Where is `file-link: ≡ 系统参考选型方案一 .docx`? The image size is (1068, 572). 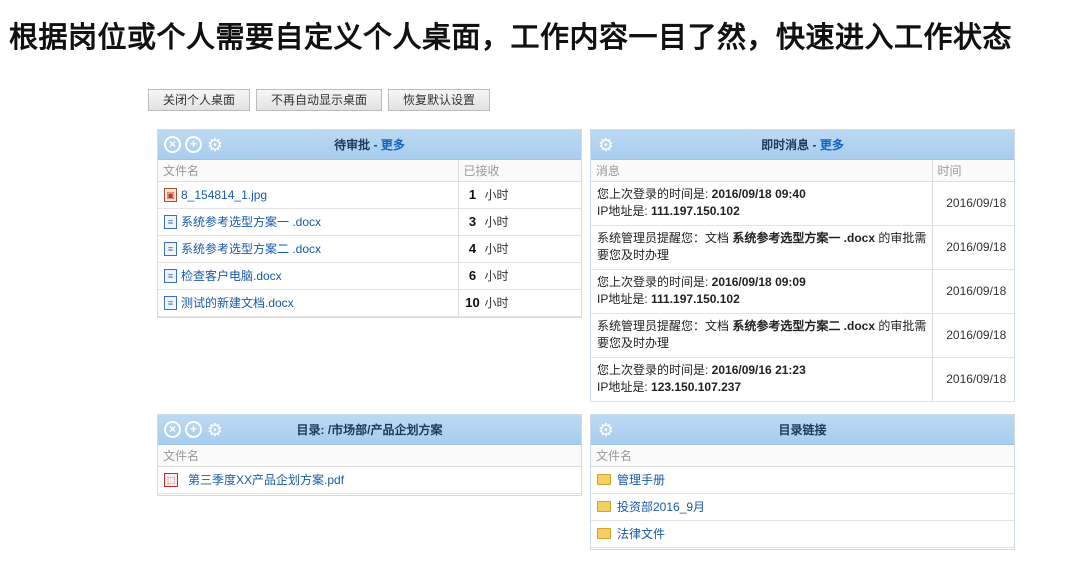 file-link: ≡ 系统参考选型方案一 .docx is located at coordinates (242, 221).